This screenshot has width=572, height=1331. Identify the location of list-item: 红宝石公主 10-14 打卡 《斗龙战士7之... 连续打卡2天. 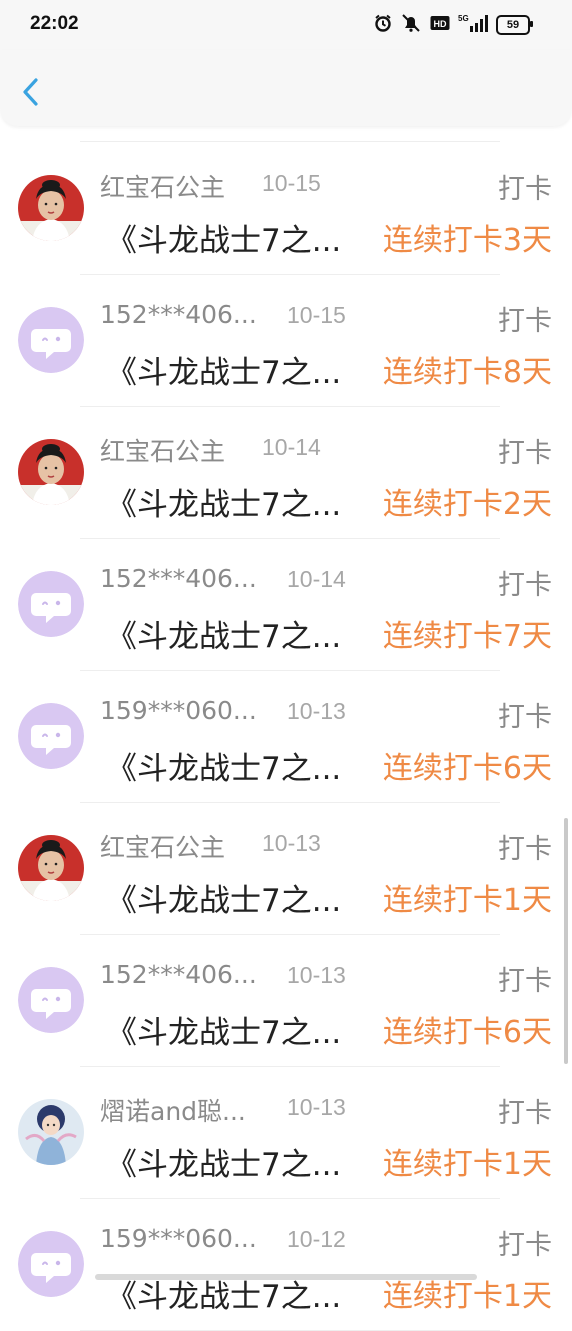
(286, 473).